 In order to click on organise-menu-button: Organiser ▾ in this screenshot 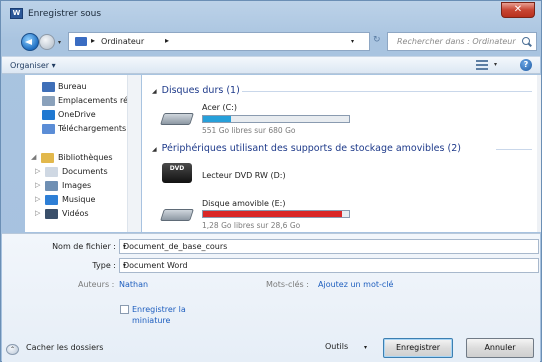, I will do `click(33, 65)`.